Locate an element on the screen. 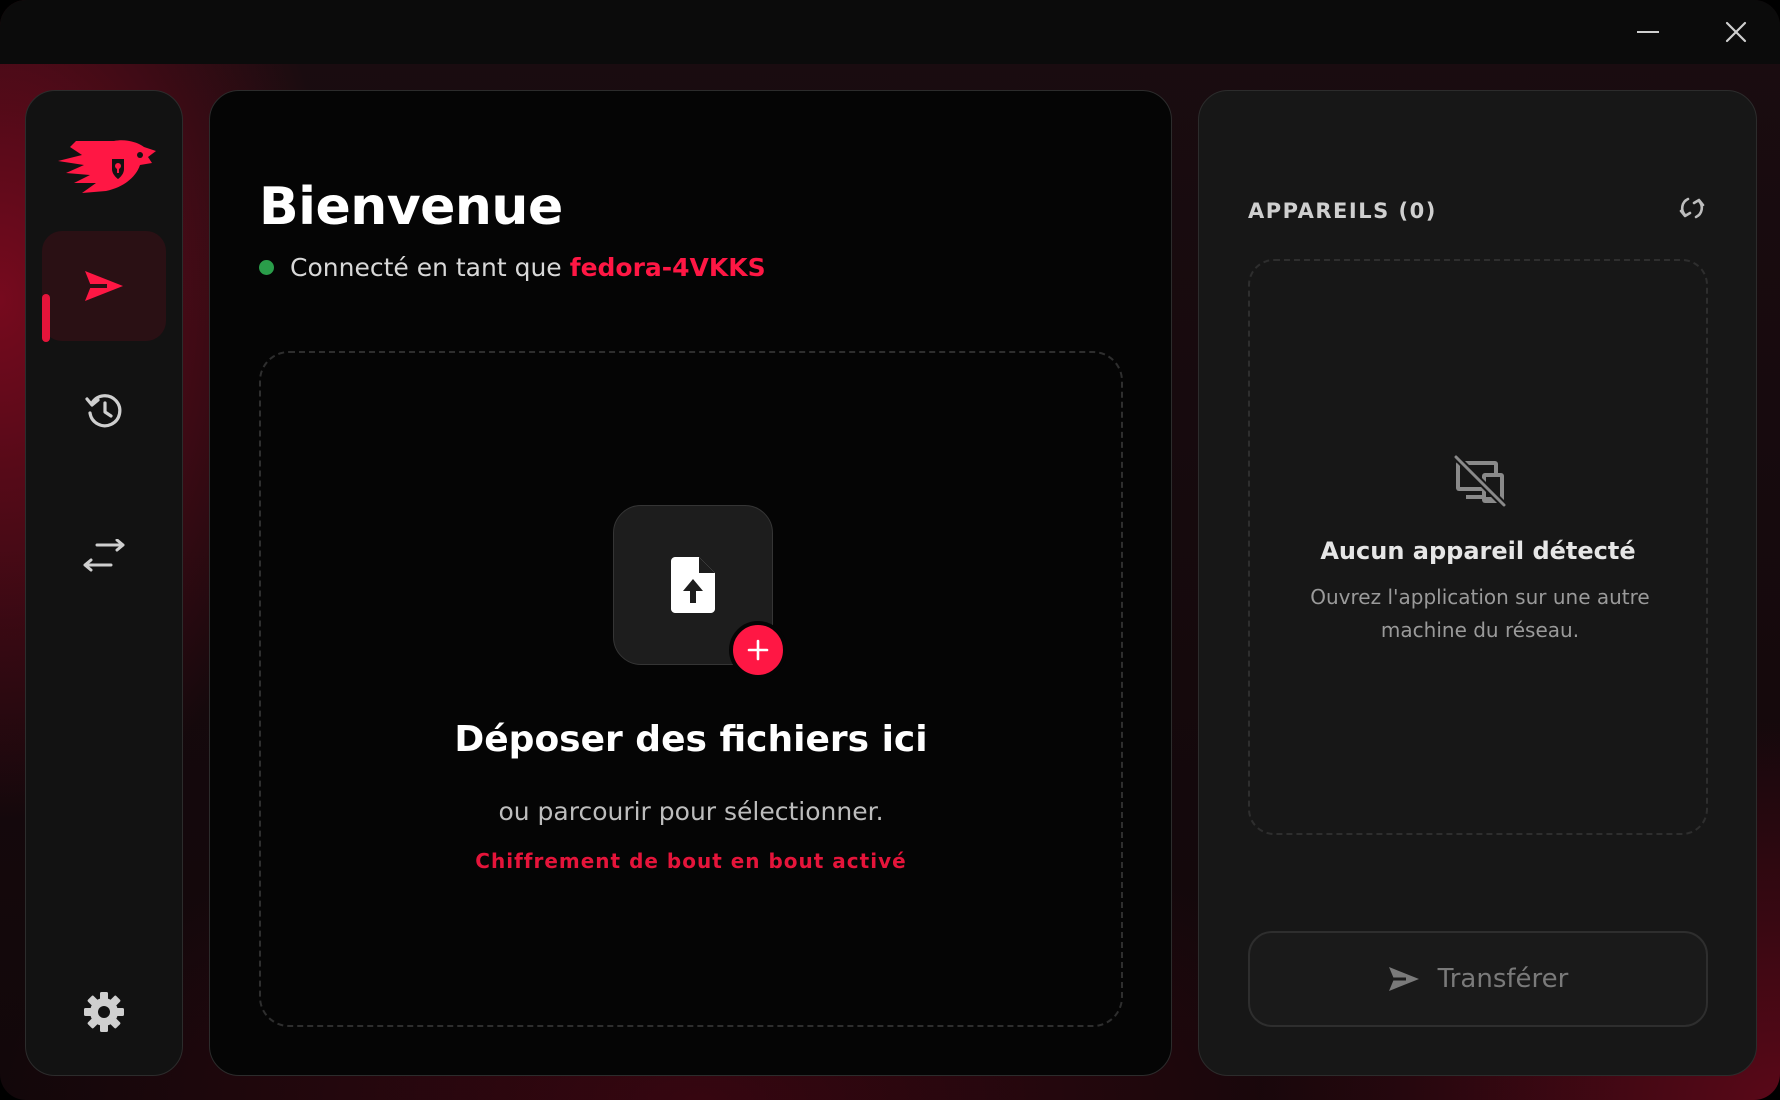  title-bar is located at coordinates (890, 32).